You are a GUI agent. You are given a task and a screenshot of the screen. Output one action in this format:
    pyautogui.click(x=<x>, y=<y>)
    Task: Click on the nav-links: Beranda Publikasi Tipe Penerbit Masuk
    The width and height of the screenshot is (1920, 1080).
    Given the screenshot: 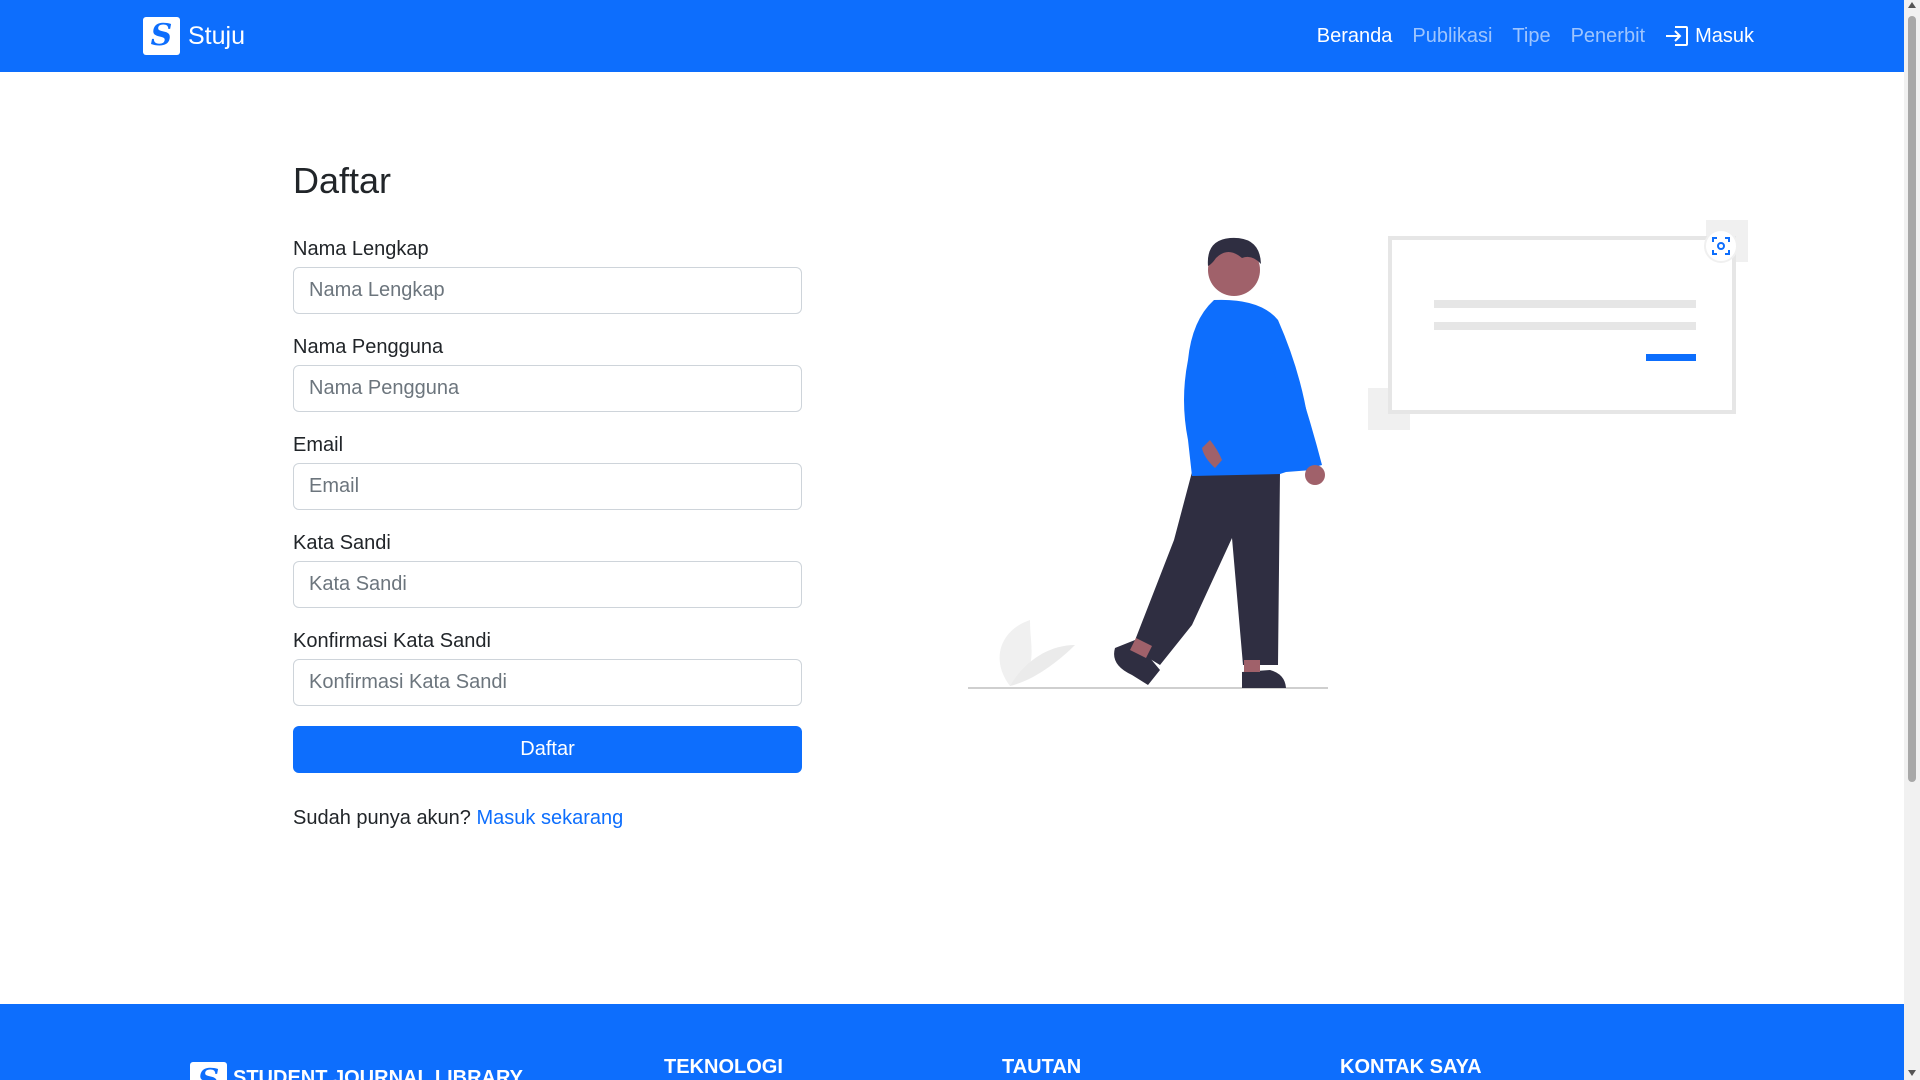 What is the action you would take?
    pyautogui.click(x=1535, y=36)
    